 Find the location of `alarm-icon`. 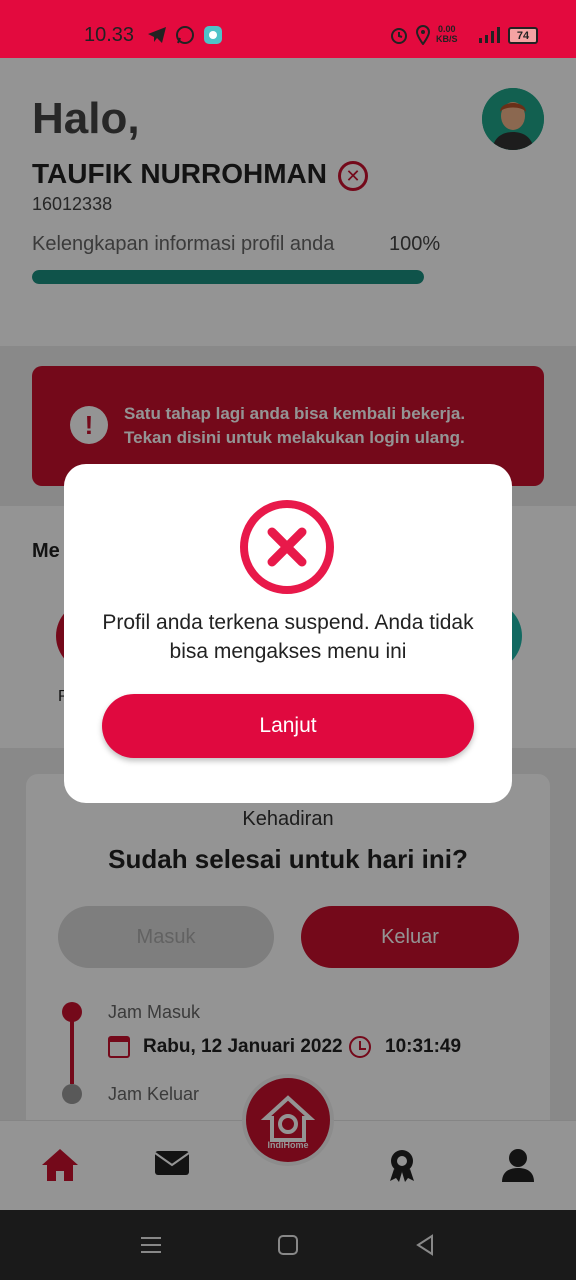

alarm-icon is located at coordinates (399, 35).